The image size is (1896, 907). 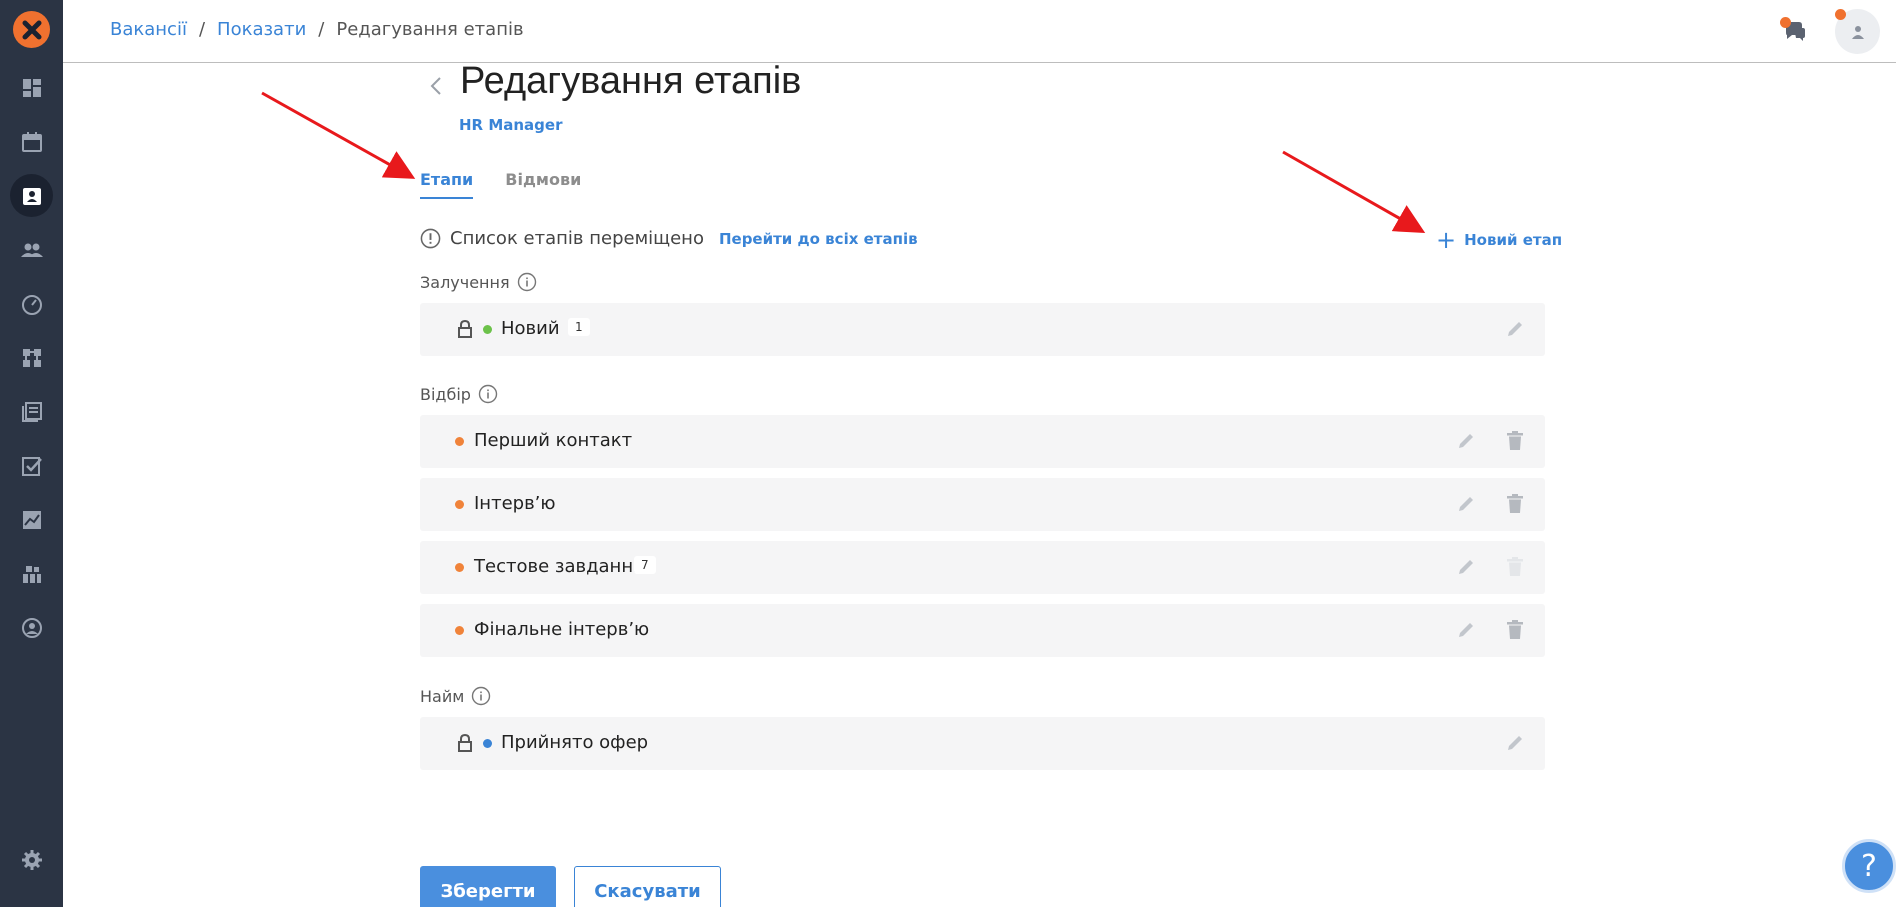 What do you see at coordinates (447, 184) in the screenshot?
I see `tab-stages: Етапи` at bounding box center [447, 184].